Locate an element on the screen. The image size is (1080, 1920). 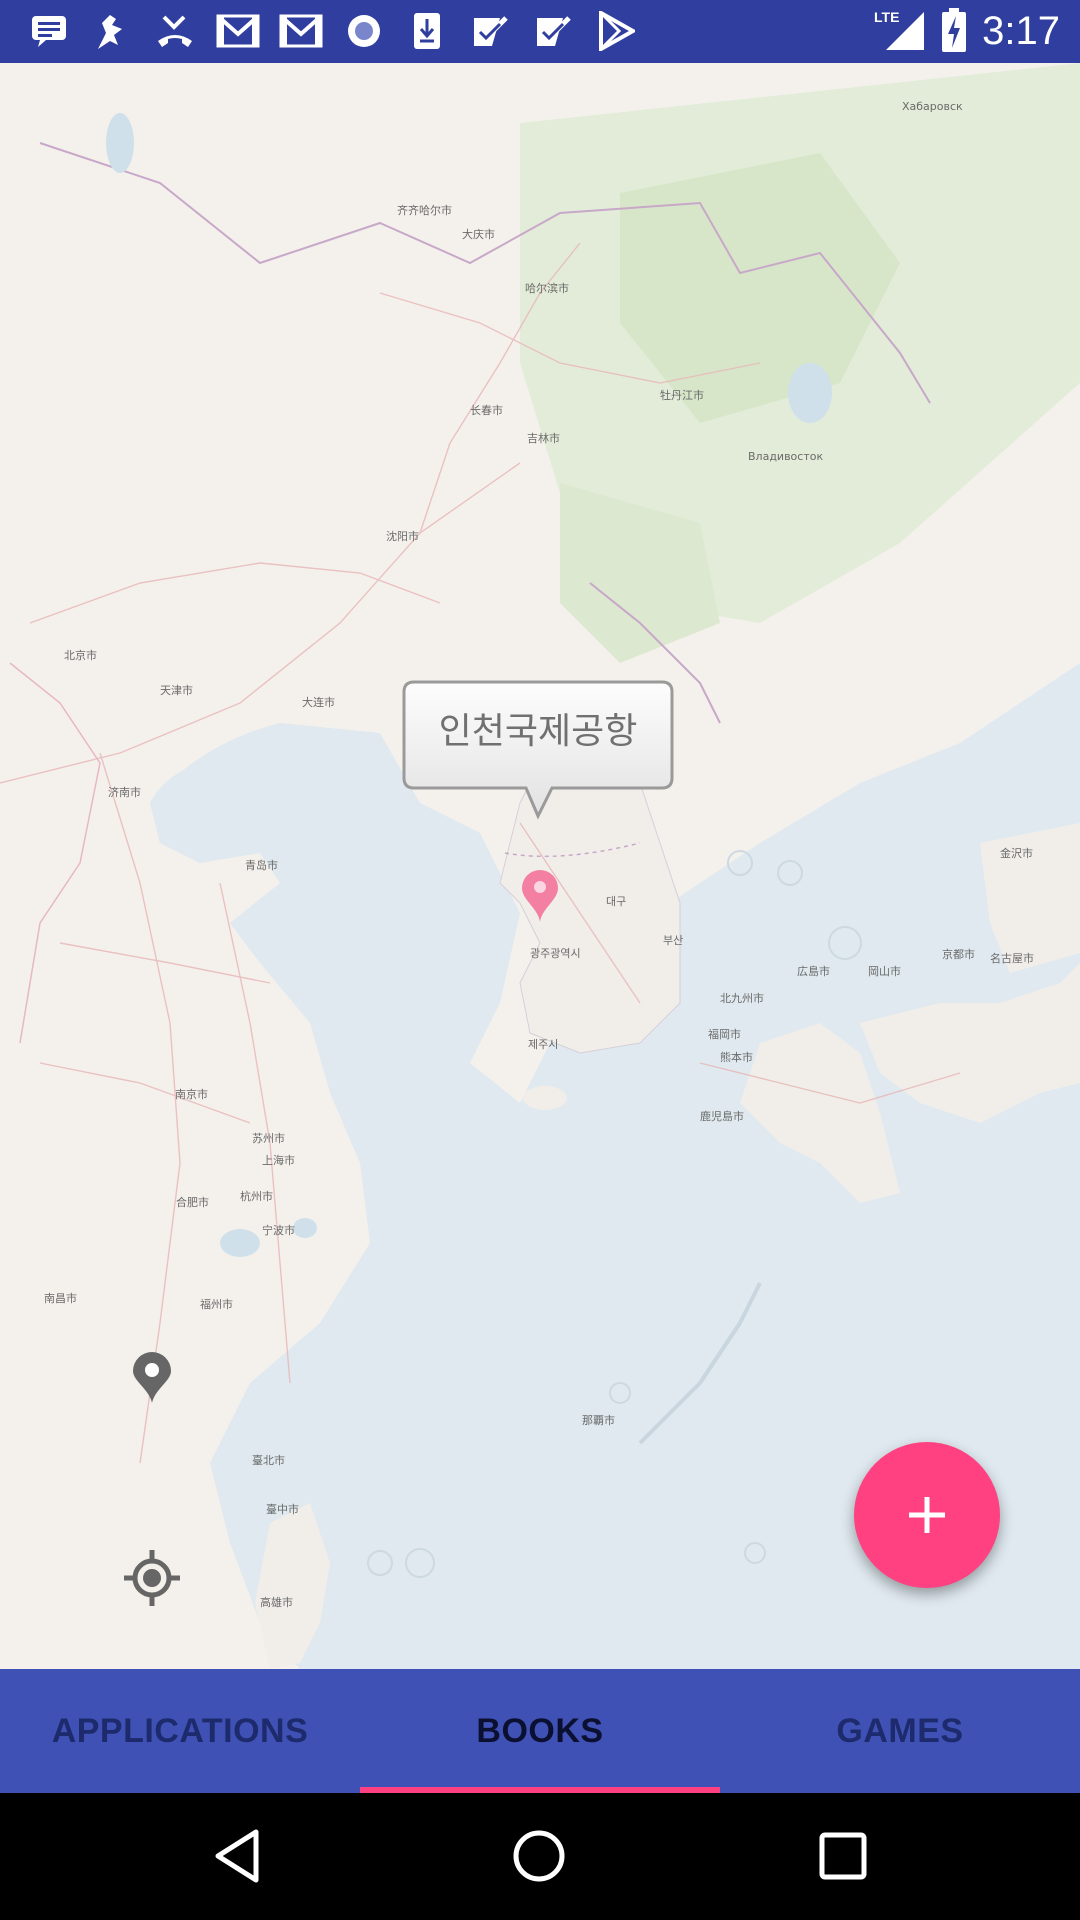
tab-bar: APPLICATIONS BOOKS GAMES is located at coordinates (540, 1731).